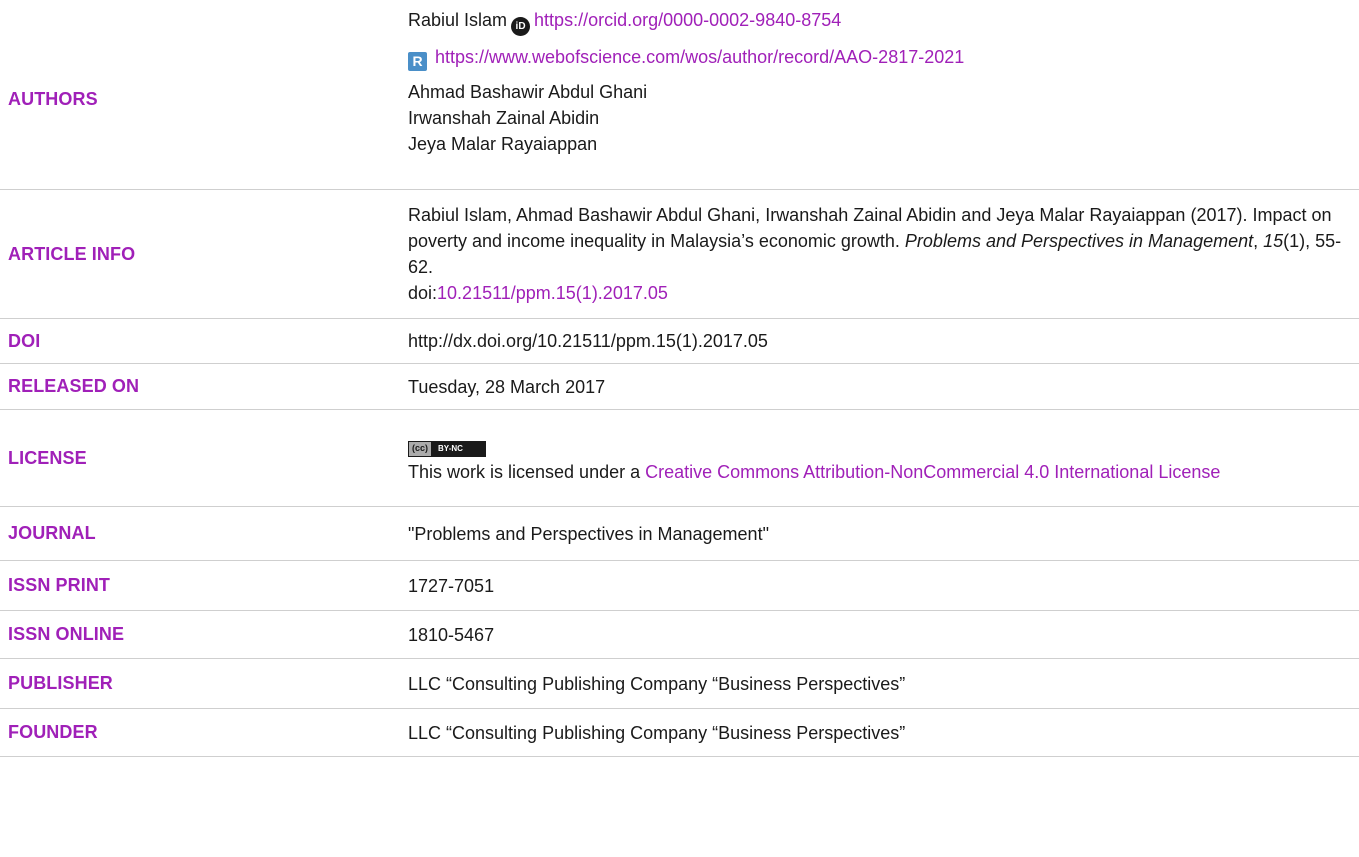 The width and height of the screenshot is (1359, 857). Describe the element at coordinates (74, 386) in the screenshot. I see `label-released-on: RELEASED ON` at that location.